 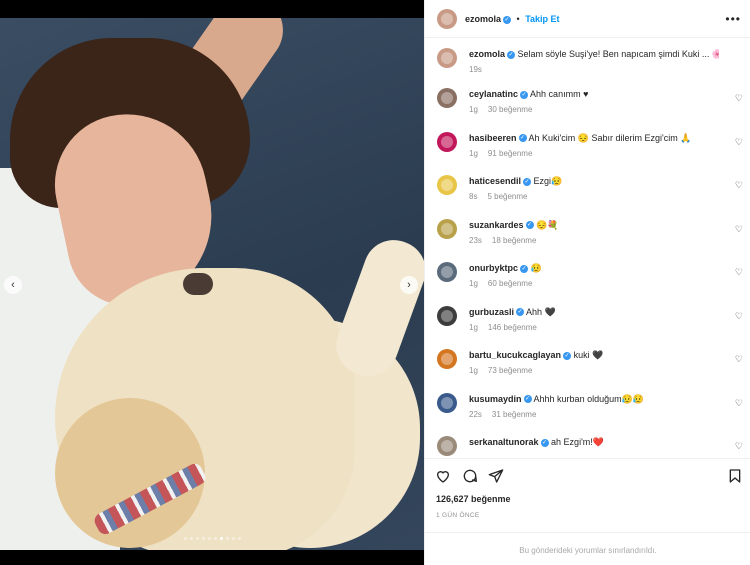 What do you see at coordinates (443, 476) in the screenshot?
I see `heart-icon` at bounding box center [443, 476].